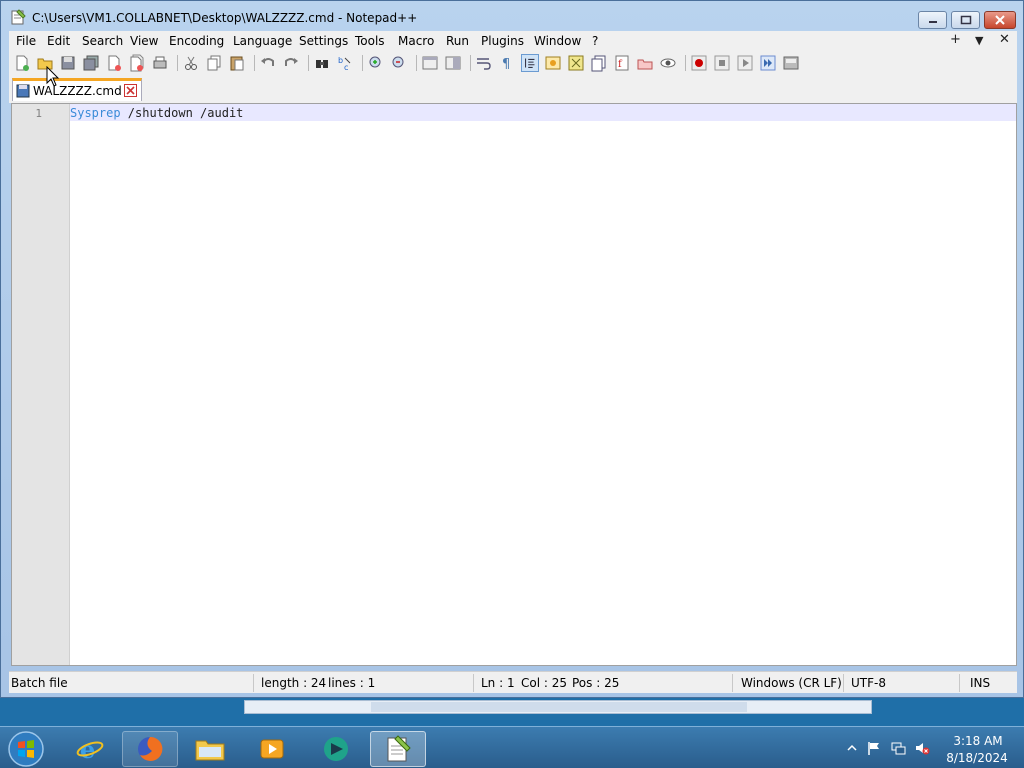 The height and width of the screenshot is (768, 1024). What do you see at coordinates (453, 63) in the screenshot?
I see `sync-horizontal-icon` at bounding box center [453, 63].